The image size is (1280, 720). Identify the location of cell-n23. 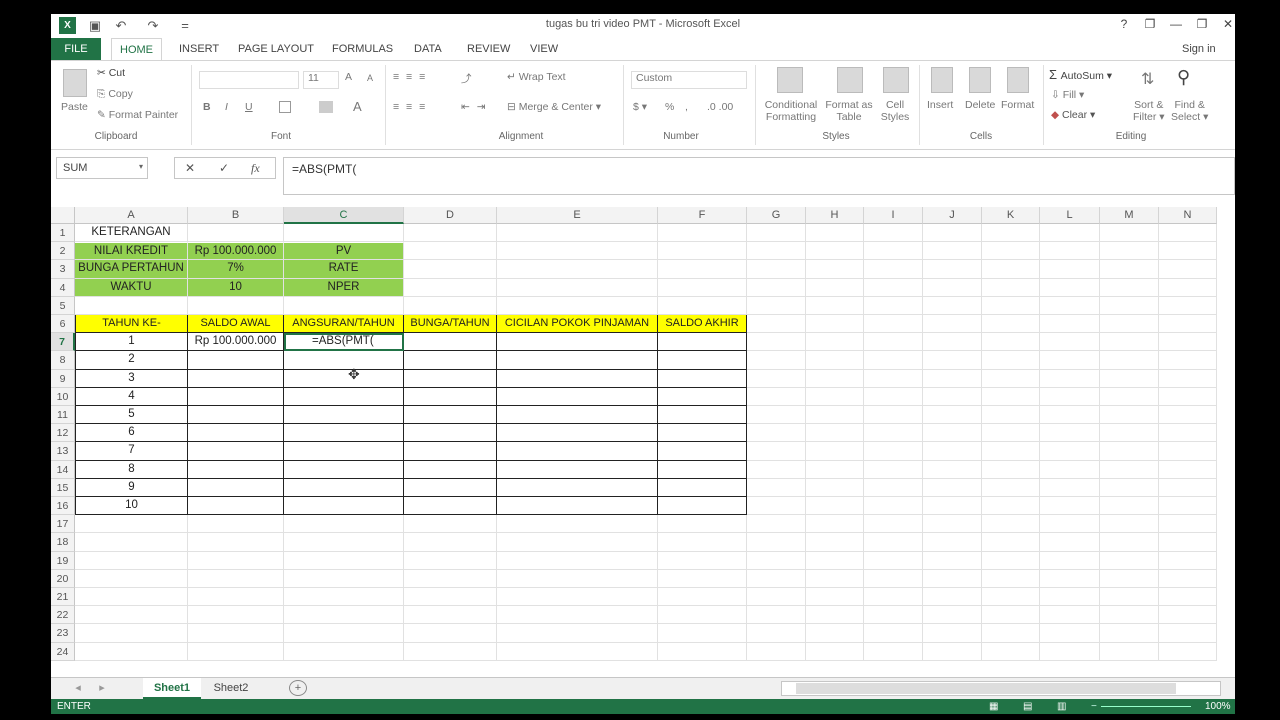
(1188, 633).